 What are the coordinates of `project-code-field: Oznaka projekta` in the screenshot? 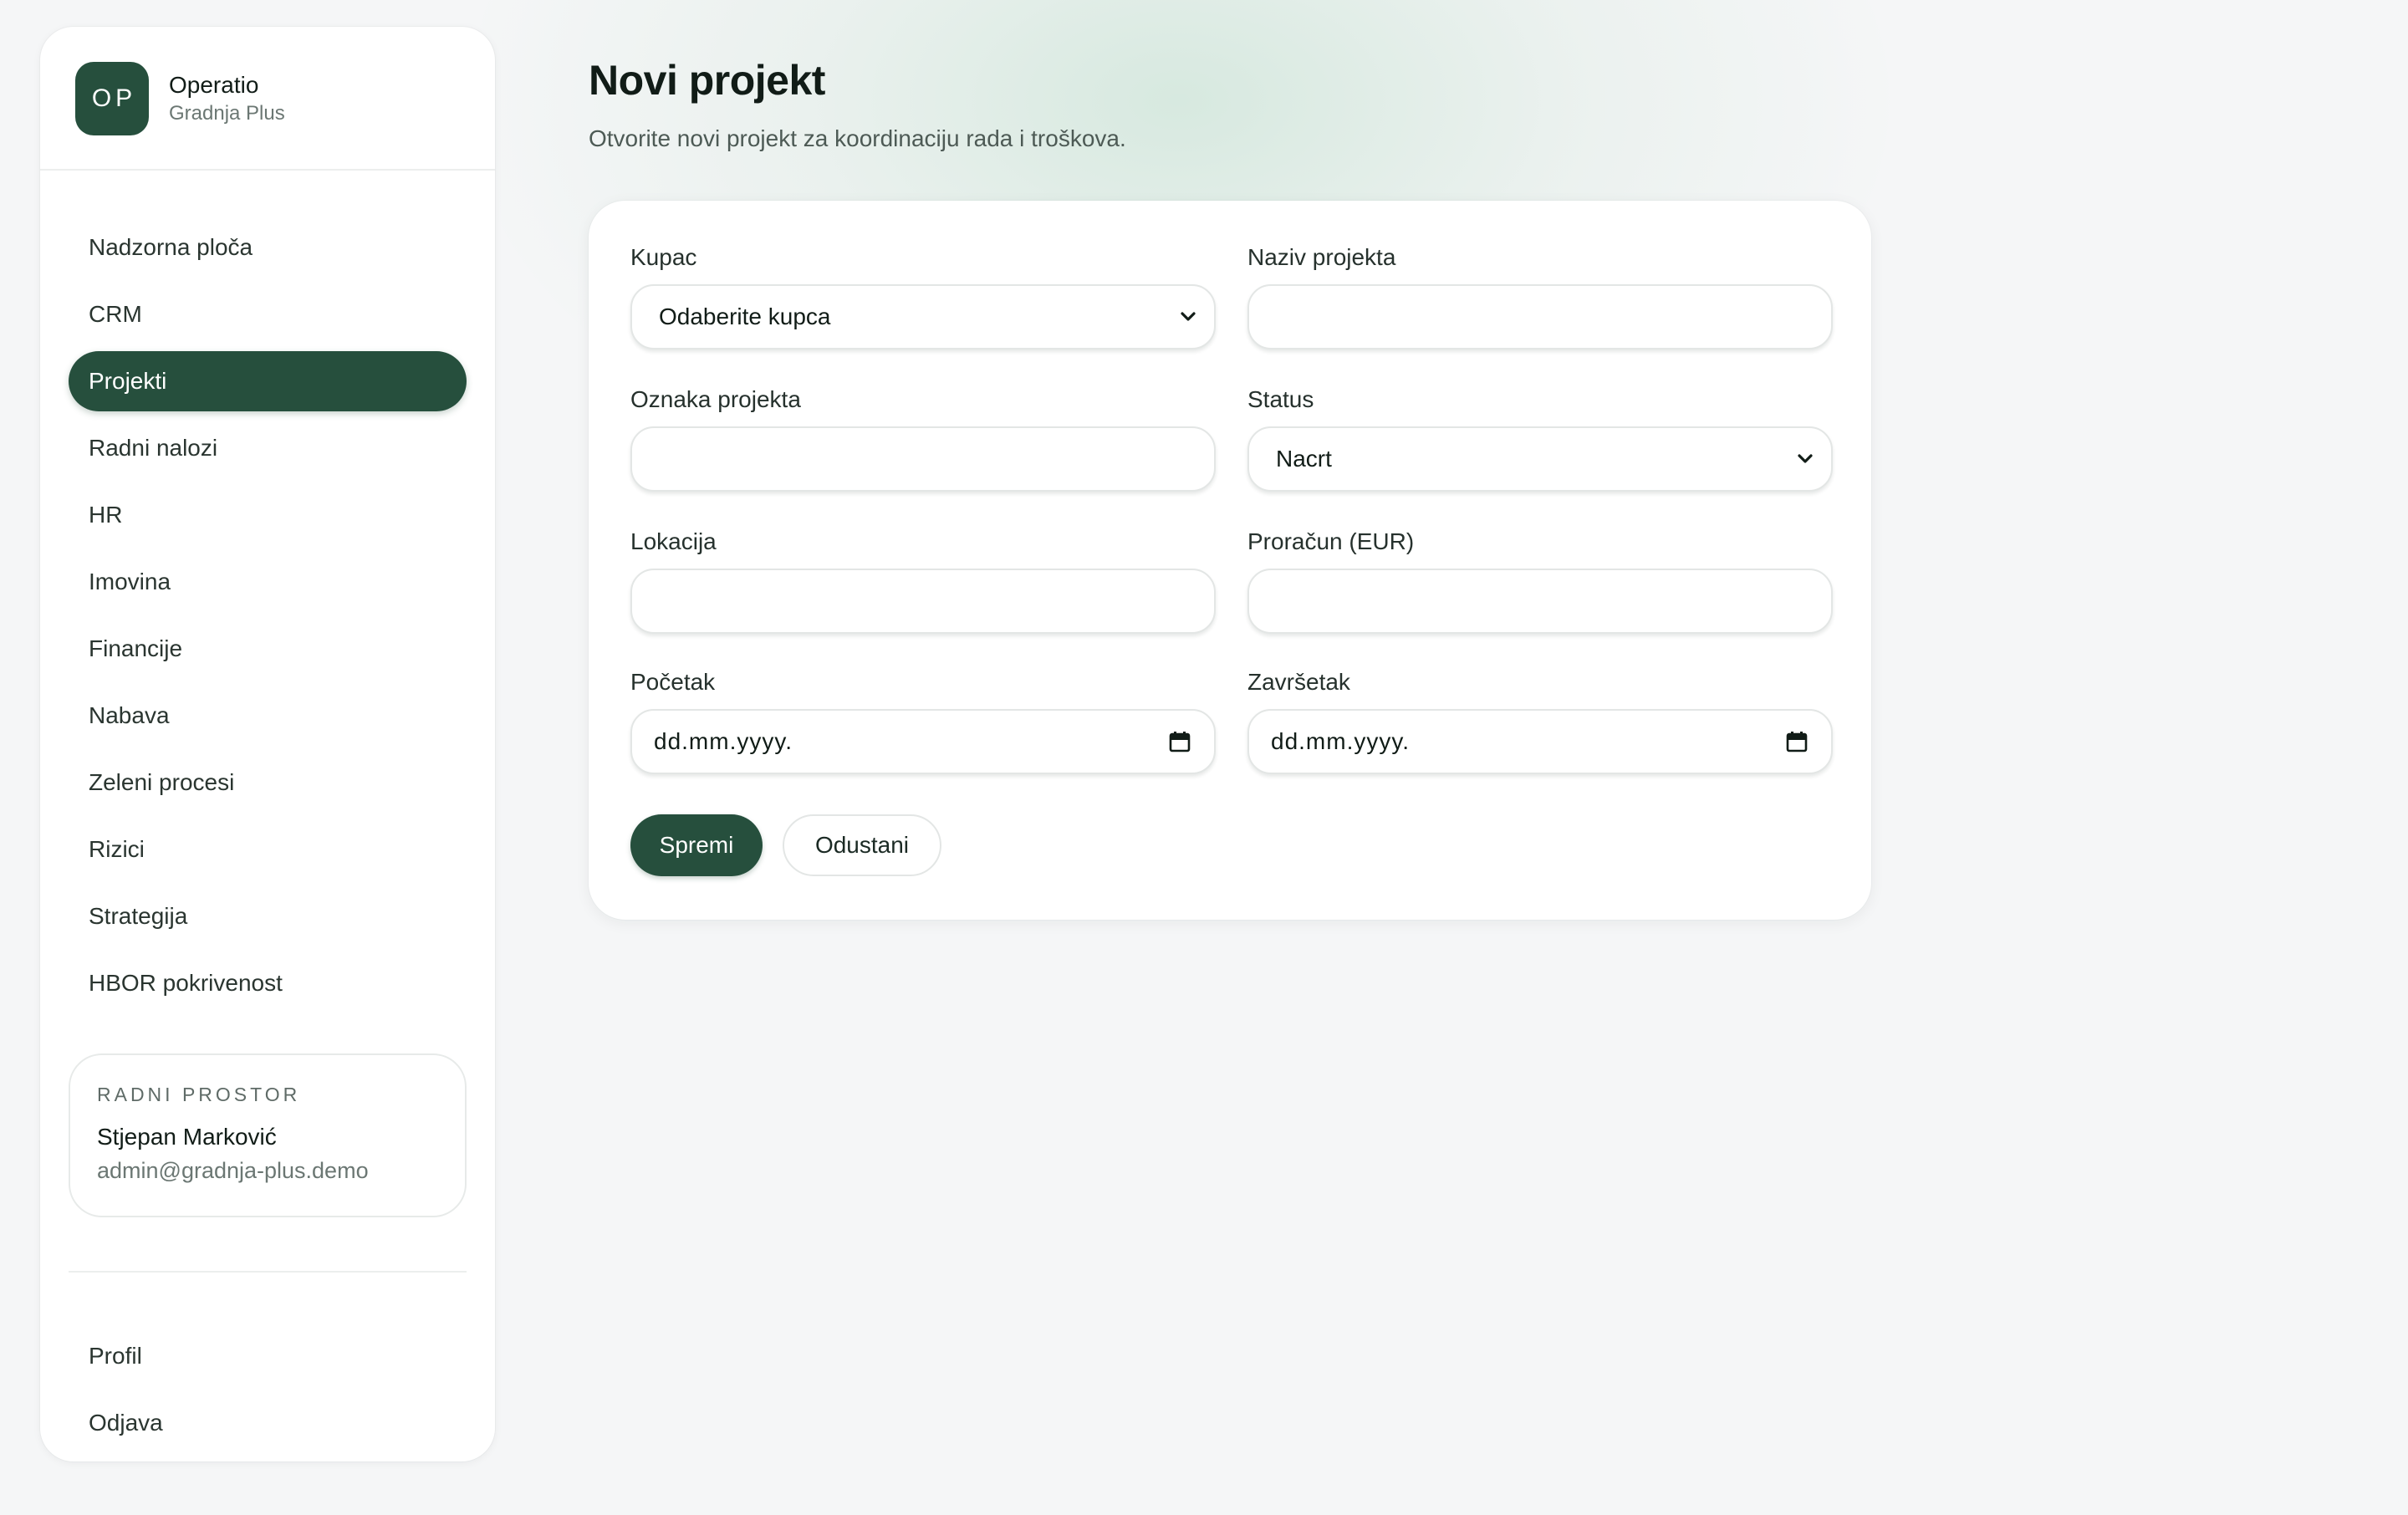 It's located at (923, 438).